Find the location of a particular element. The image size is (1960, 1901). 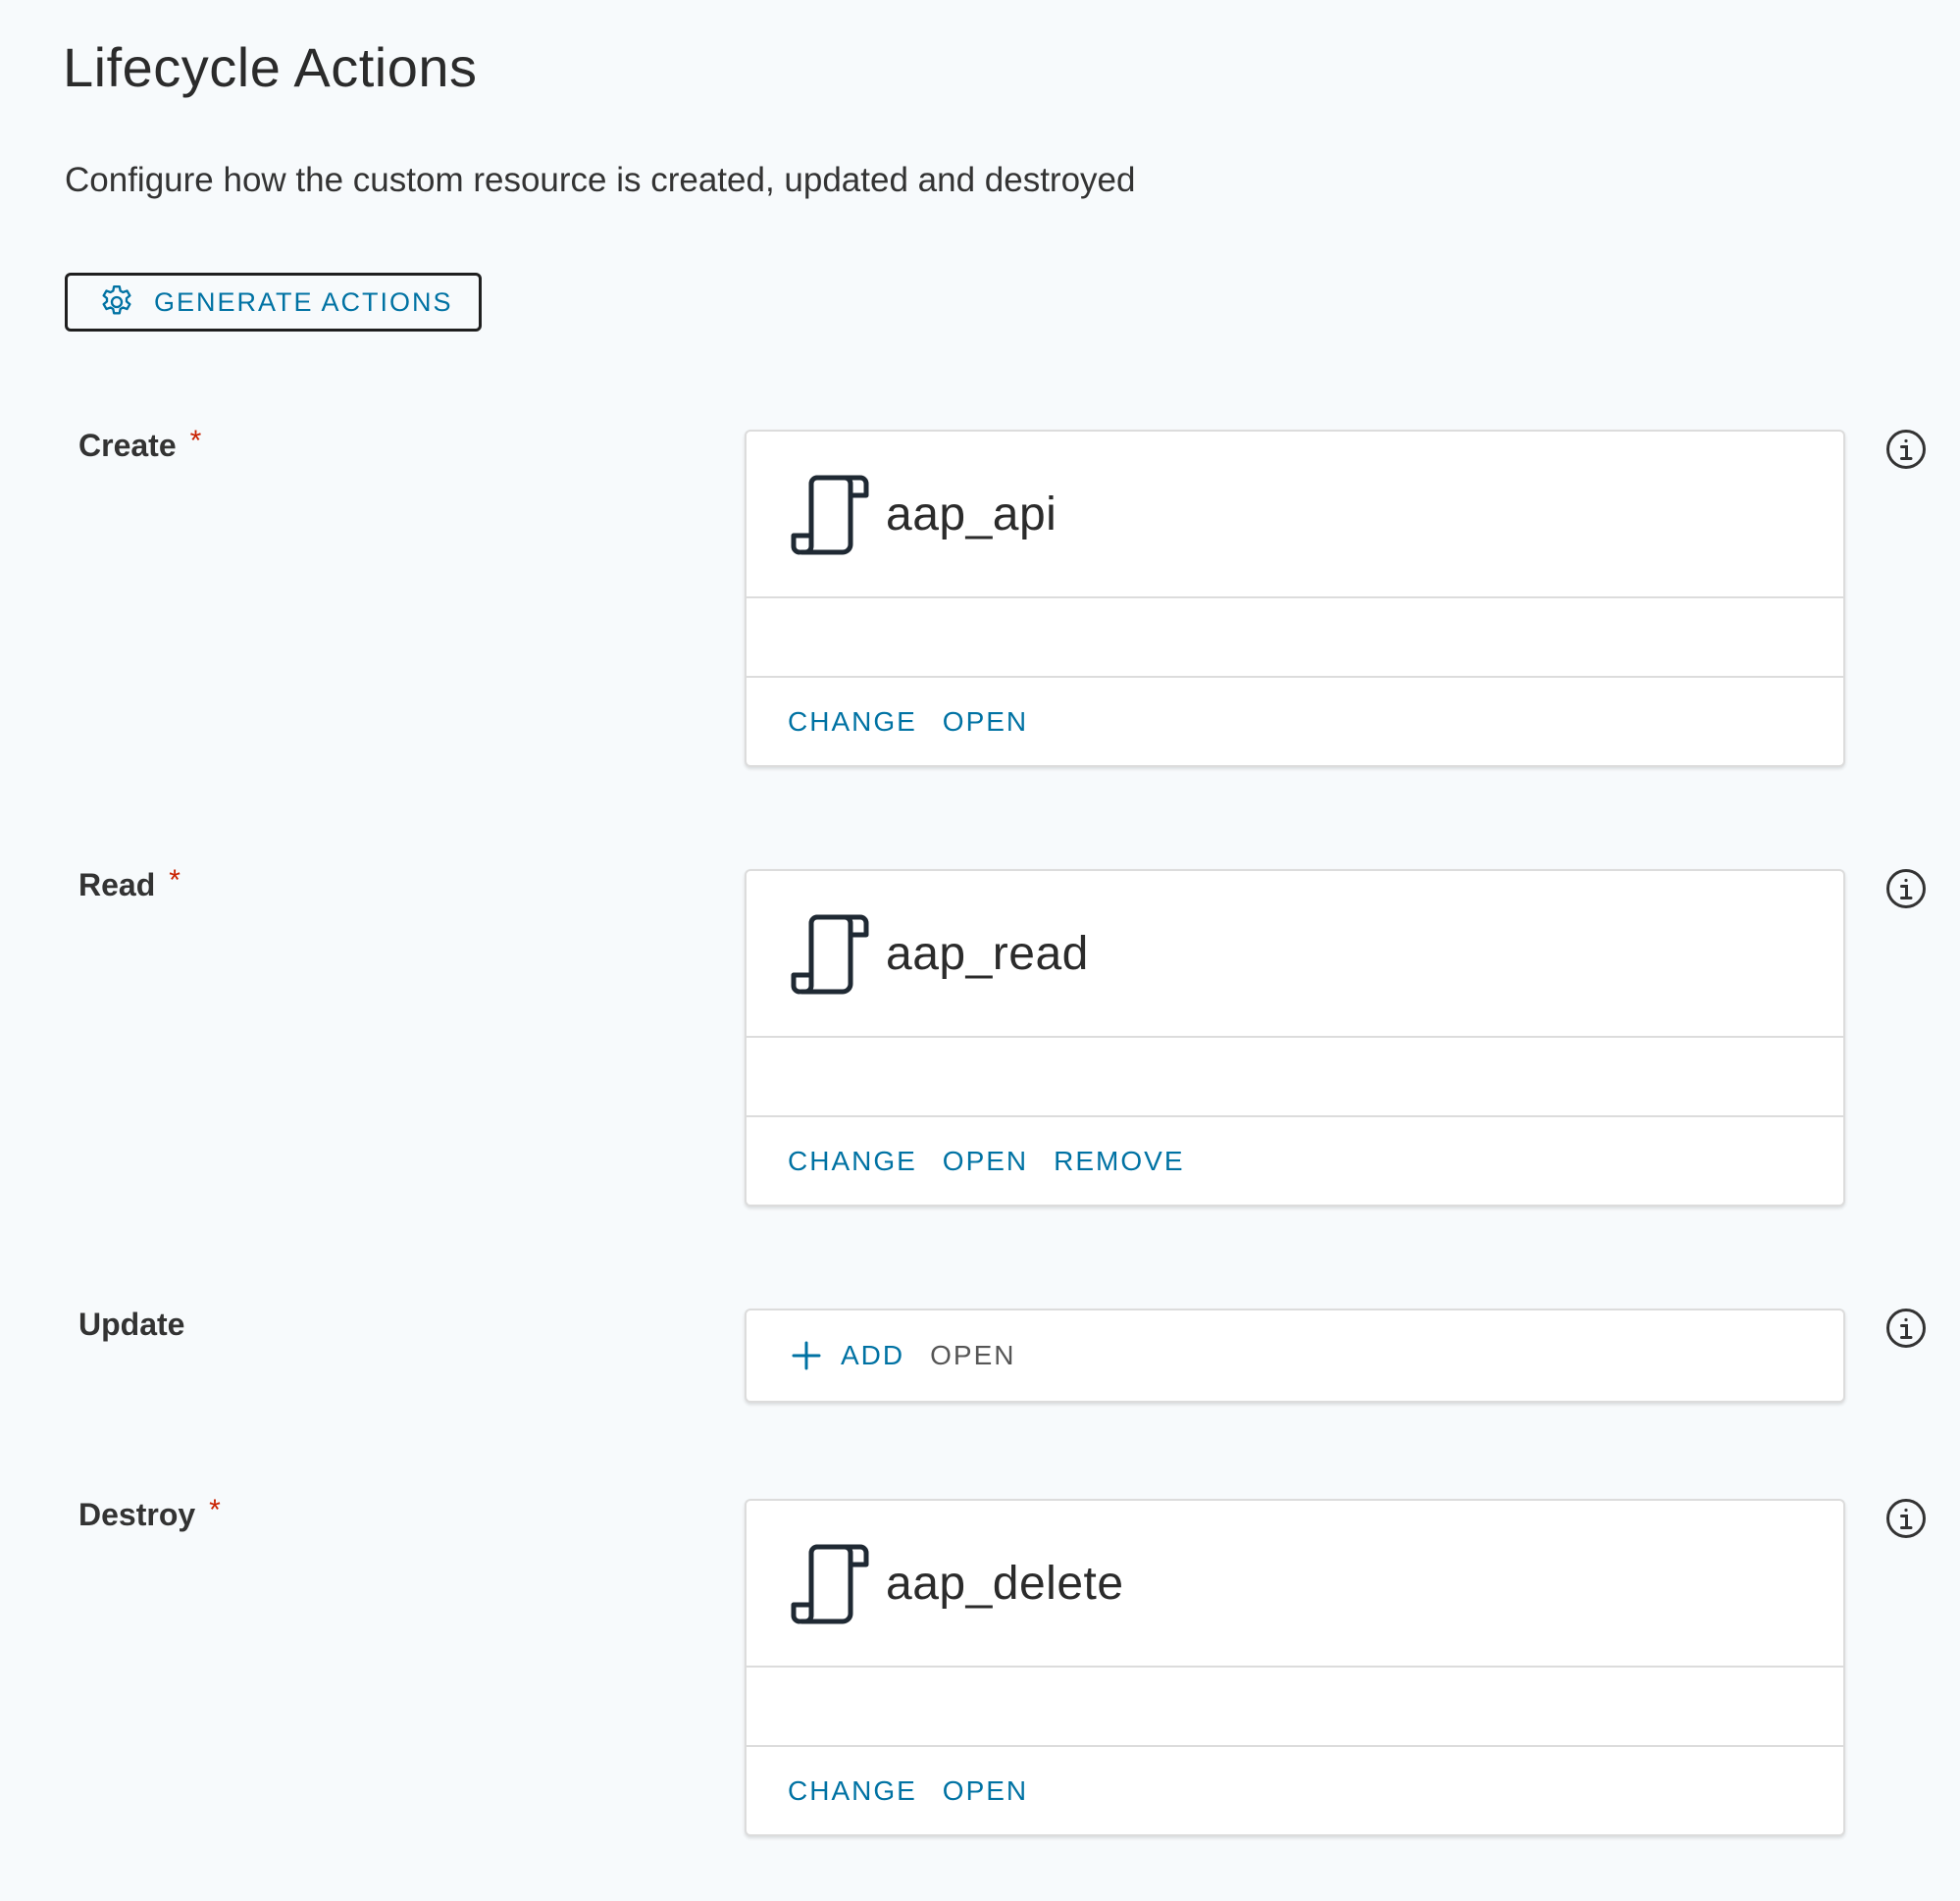

create-action-card: aap_api CHANGE OPEN is located at coordinates (1295, 598).